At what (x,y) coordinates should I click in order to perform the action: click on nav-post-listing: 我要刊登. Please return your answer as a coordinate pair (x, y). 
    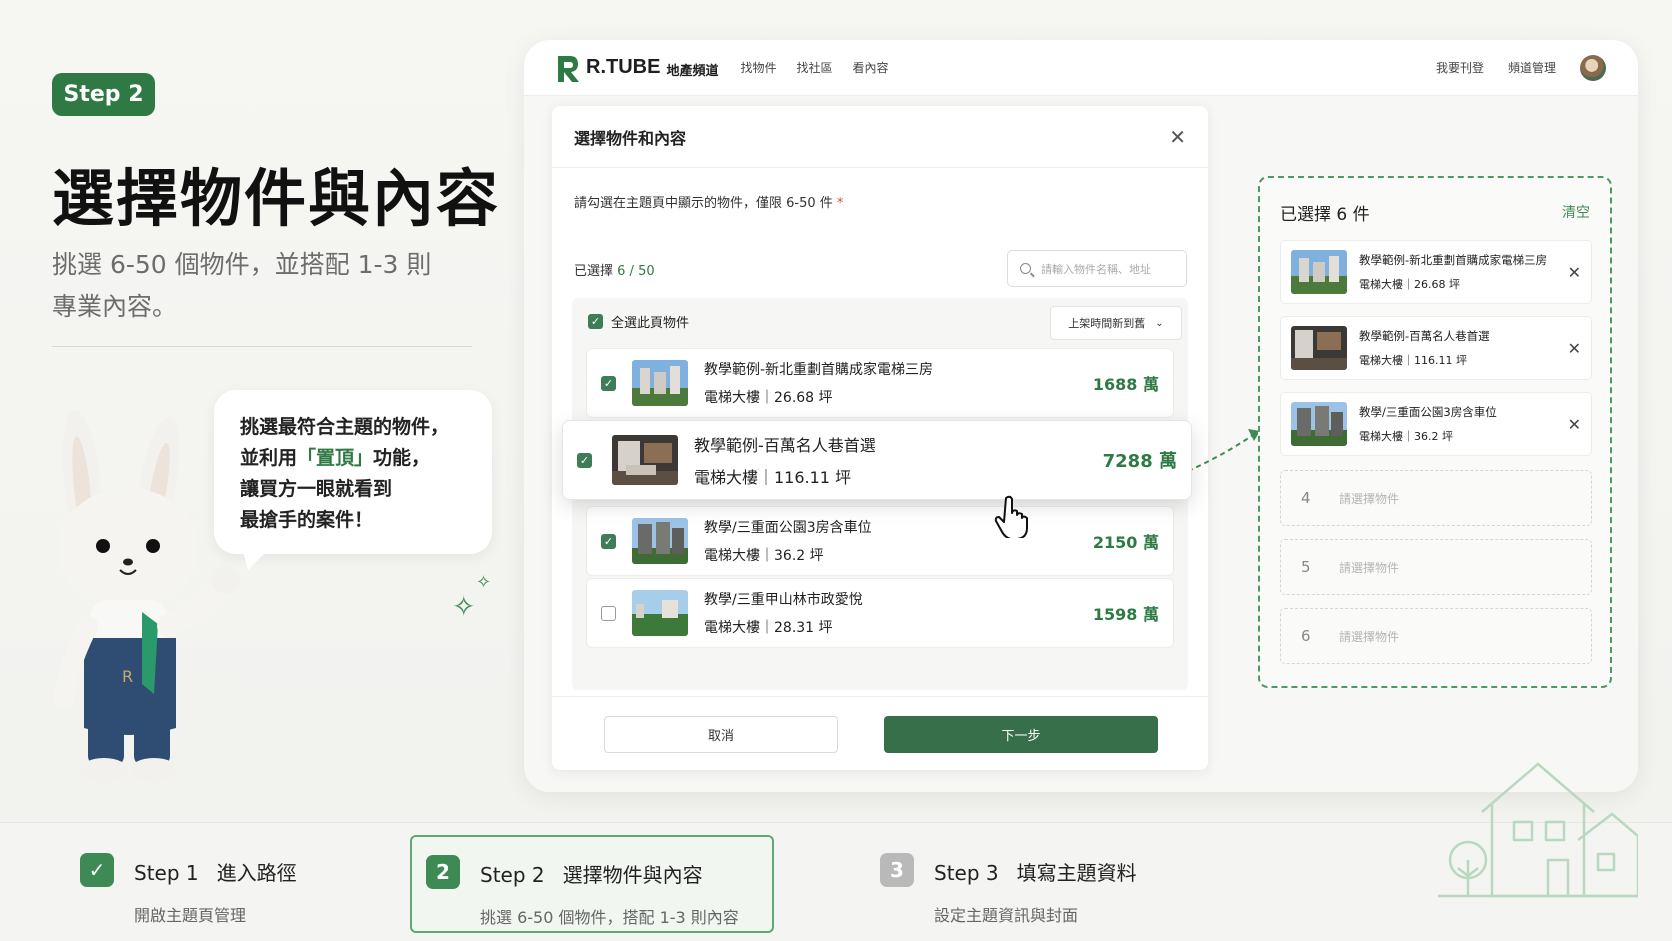
    Looking at the image, I should click on (1460, 67).